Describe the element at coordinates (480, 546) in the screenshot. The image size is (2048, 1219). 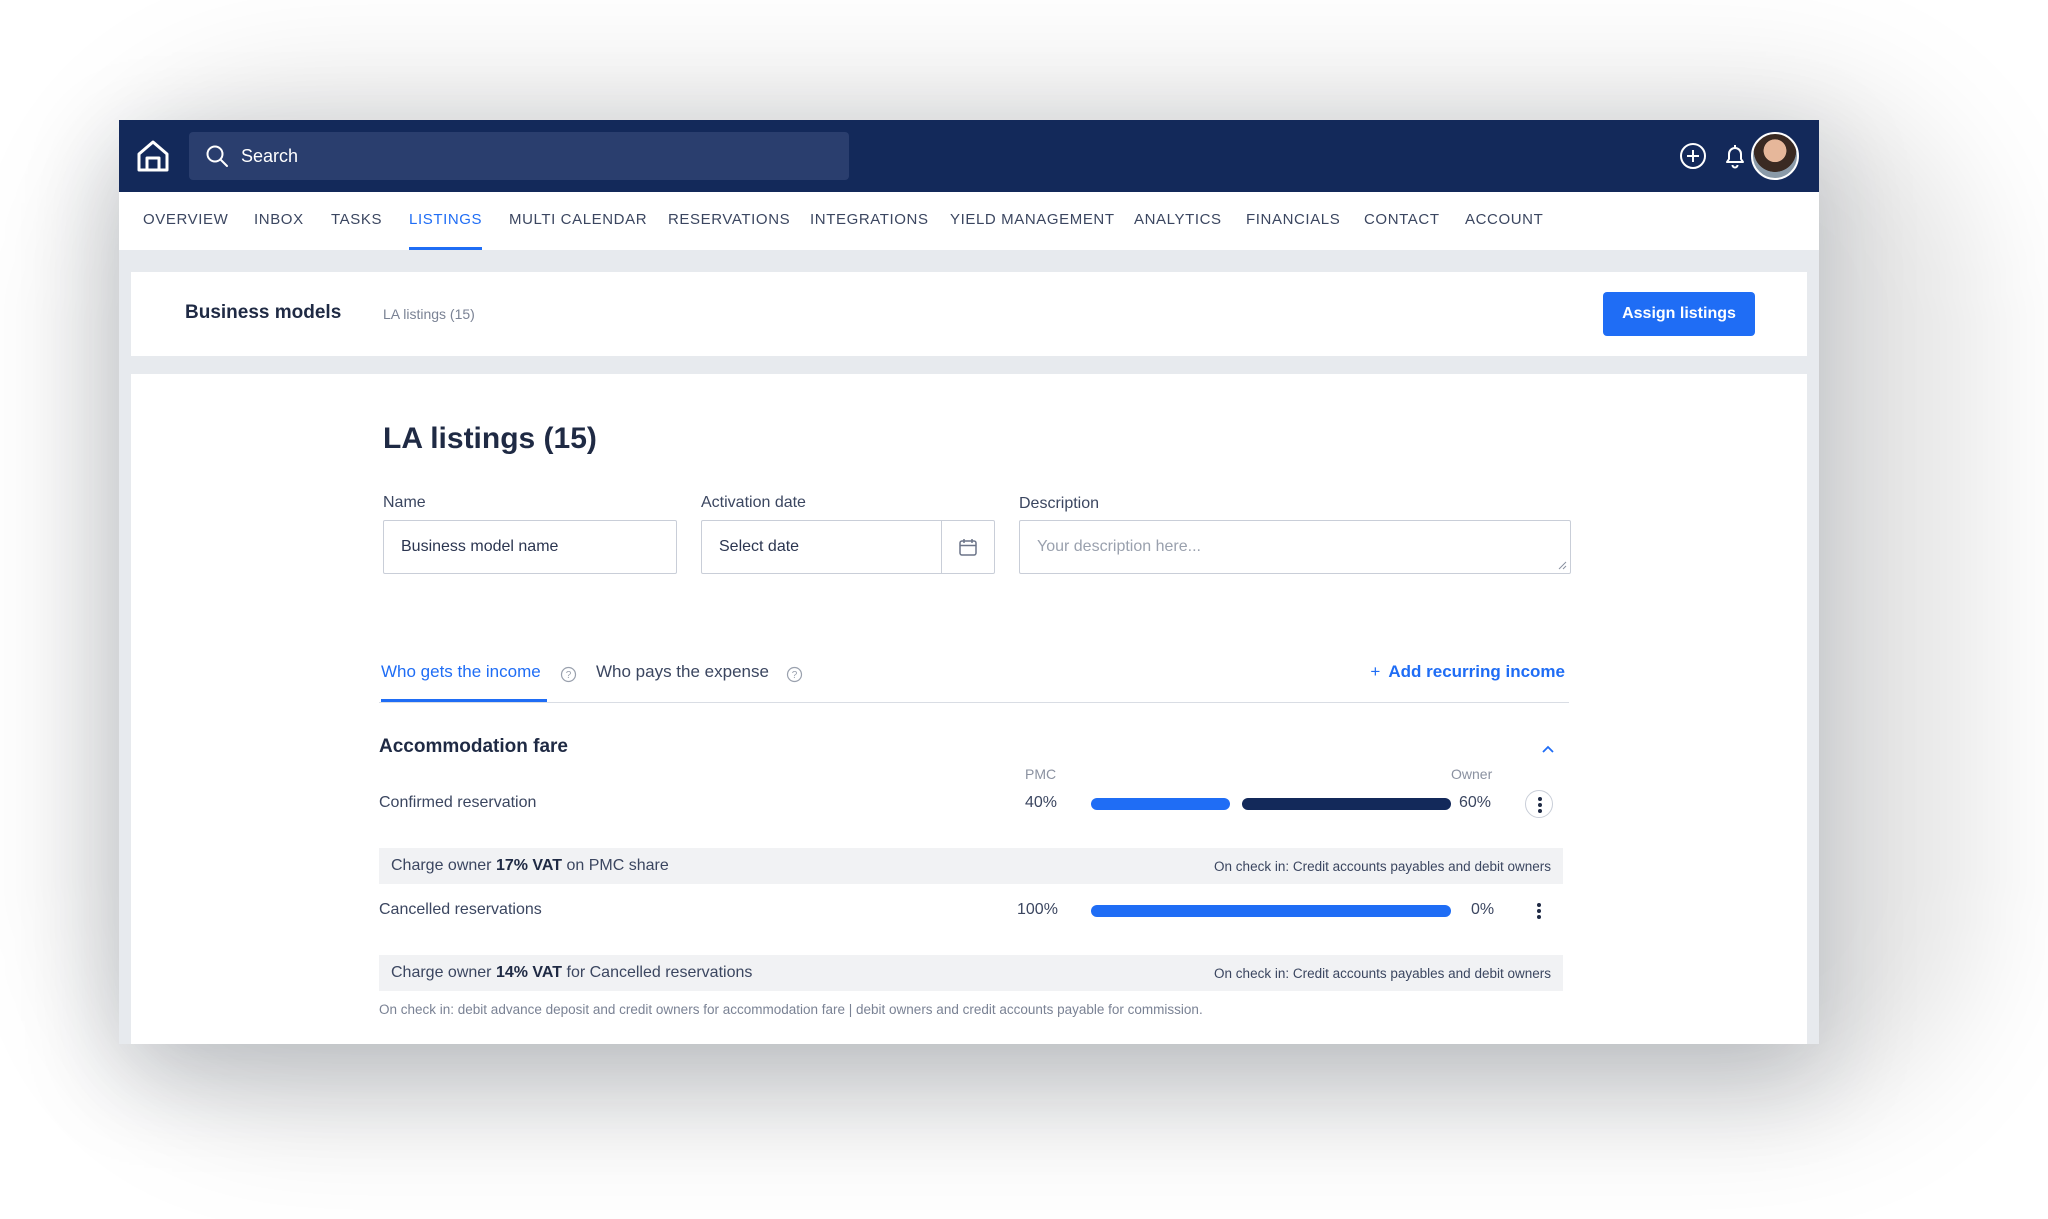
I see `name-field-value: Business model name` at that location.